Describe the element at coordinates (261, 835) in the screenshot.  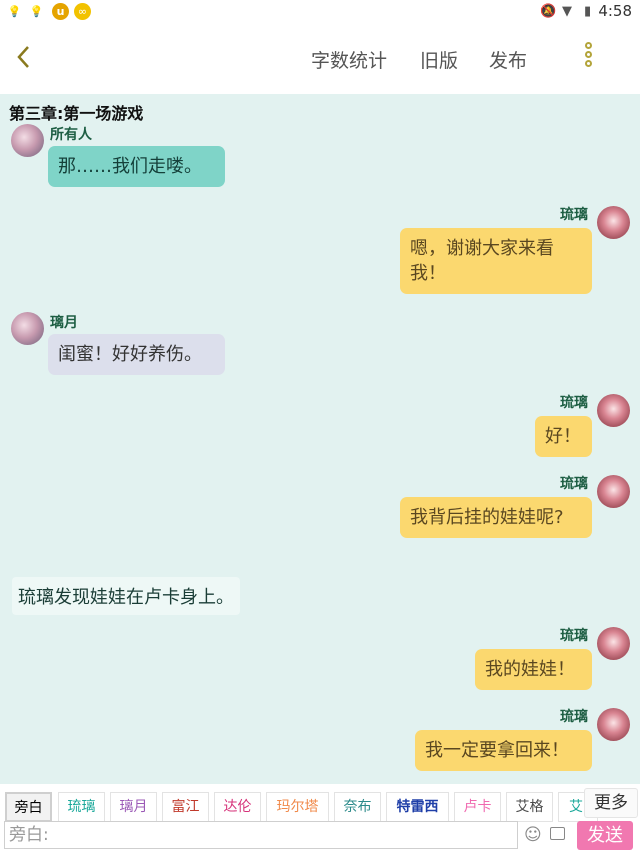
I see `message-input: 旁白:` at that location.